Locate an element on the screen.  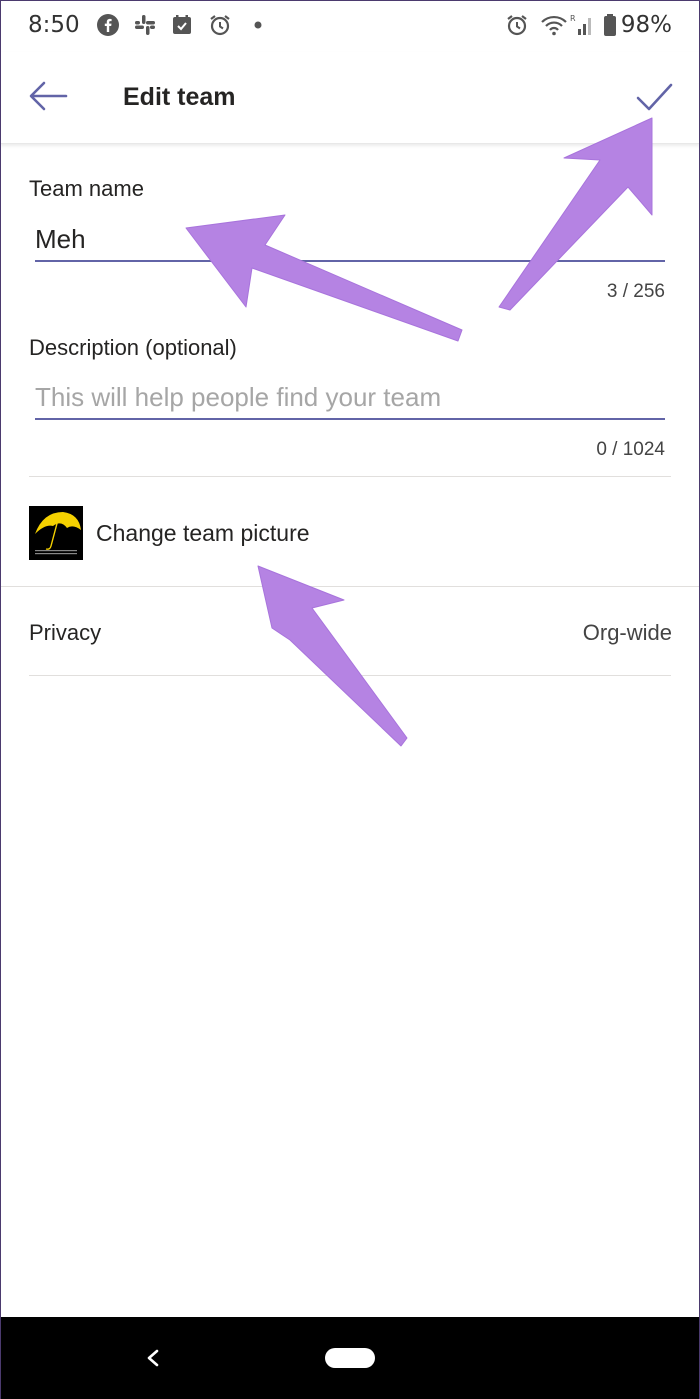
wifi-icon is located at coordinates (554, 25).